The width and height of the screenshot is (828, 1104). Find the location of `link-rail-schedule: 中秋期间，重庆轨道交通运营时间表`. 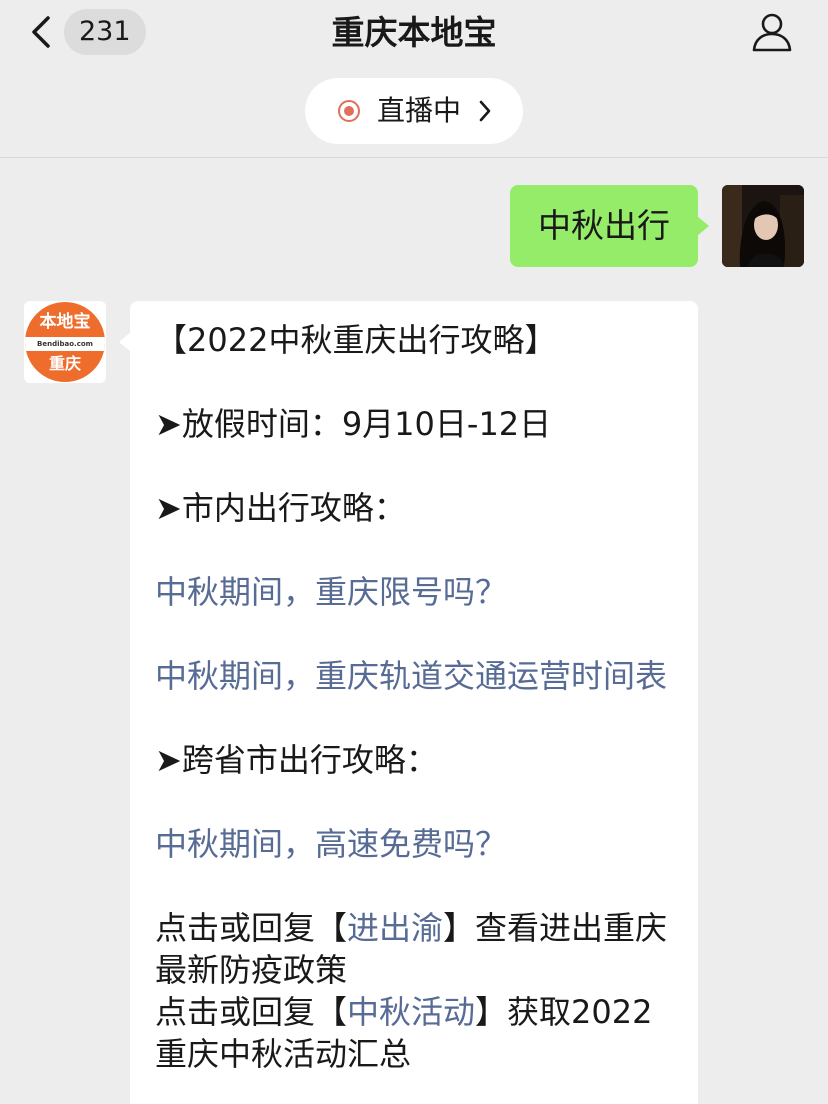

link-rail-schedule: 中秋期间，重庆轨道交通运营时间表 is located at coordinates (415, 676).